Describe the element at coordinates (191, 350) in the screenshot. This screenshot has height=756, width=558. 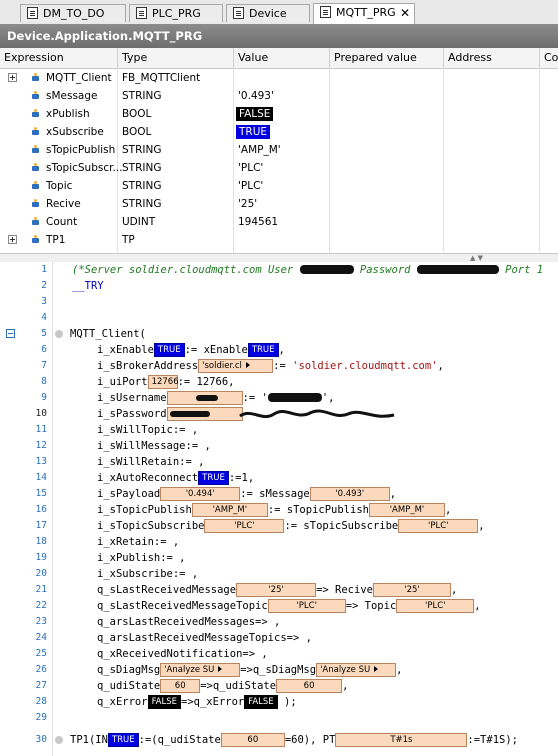
I see `code-line: i_xEnable TRUE:= xEnable TRUE,` at that location.